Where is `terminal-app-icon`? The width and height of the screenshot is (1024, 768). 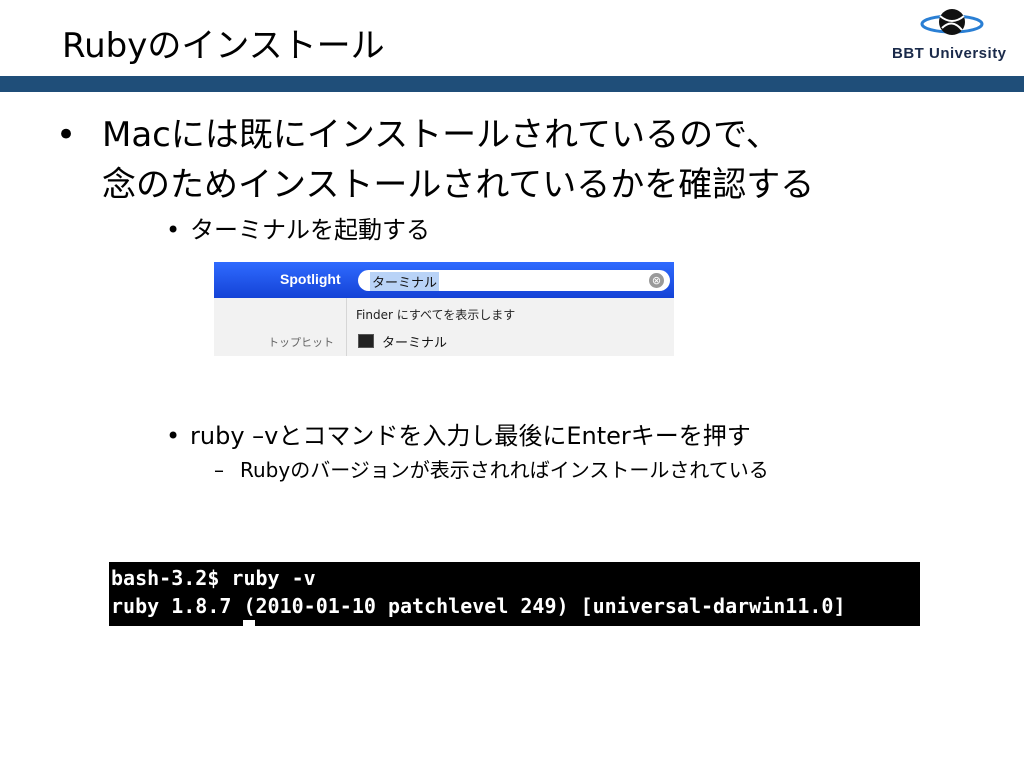 terminal-app-icon is located at coordinates (366, 341).